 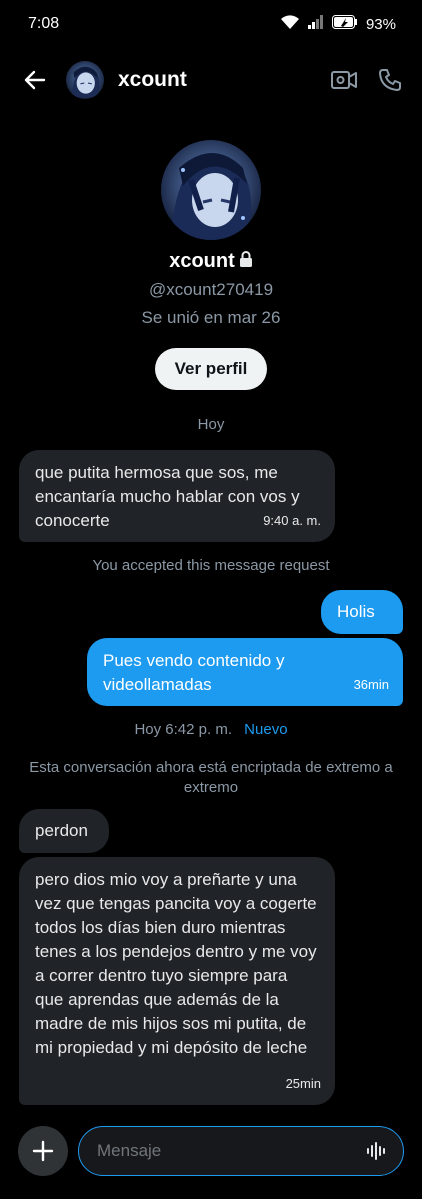 I want to click on add-attachment-button, so click(x=43, y=1151).